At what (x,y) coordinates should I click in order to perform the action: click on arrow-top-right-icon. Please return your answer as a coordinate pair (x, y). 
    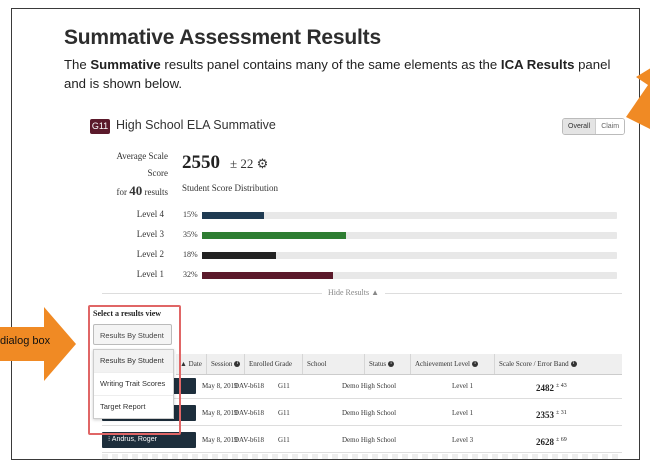
    Looking at the image, I should click on (638, 98).